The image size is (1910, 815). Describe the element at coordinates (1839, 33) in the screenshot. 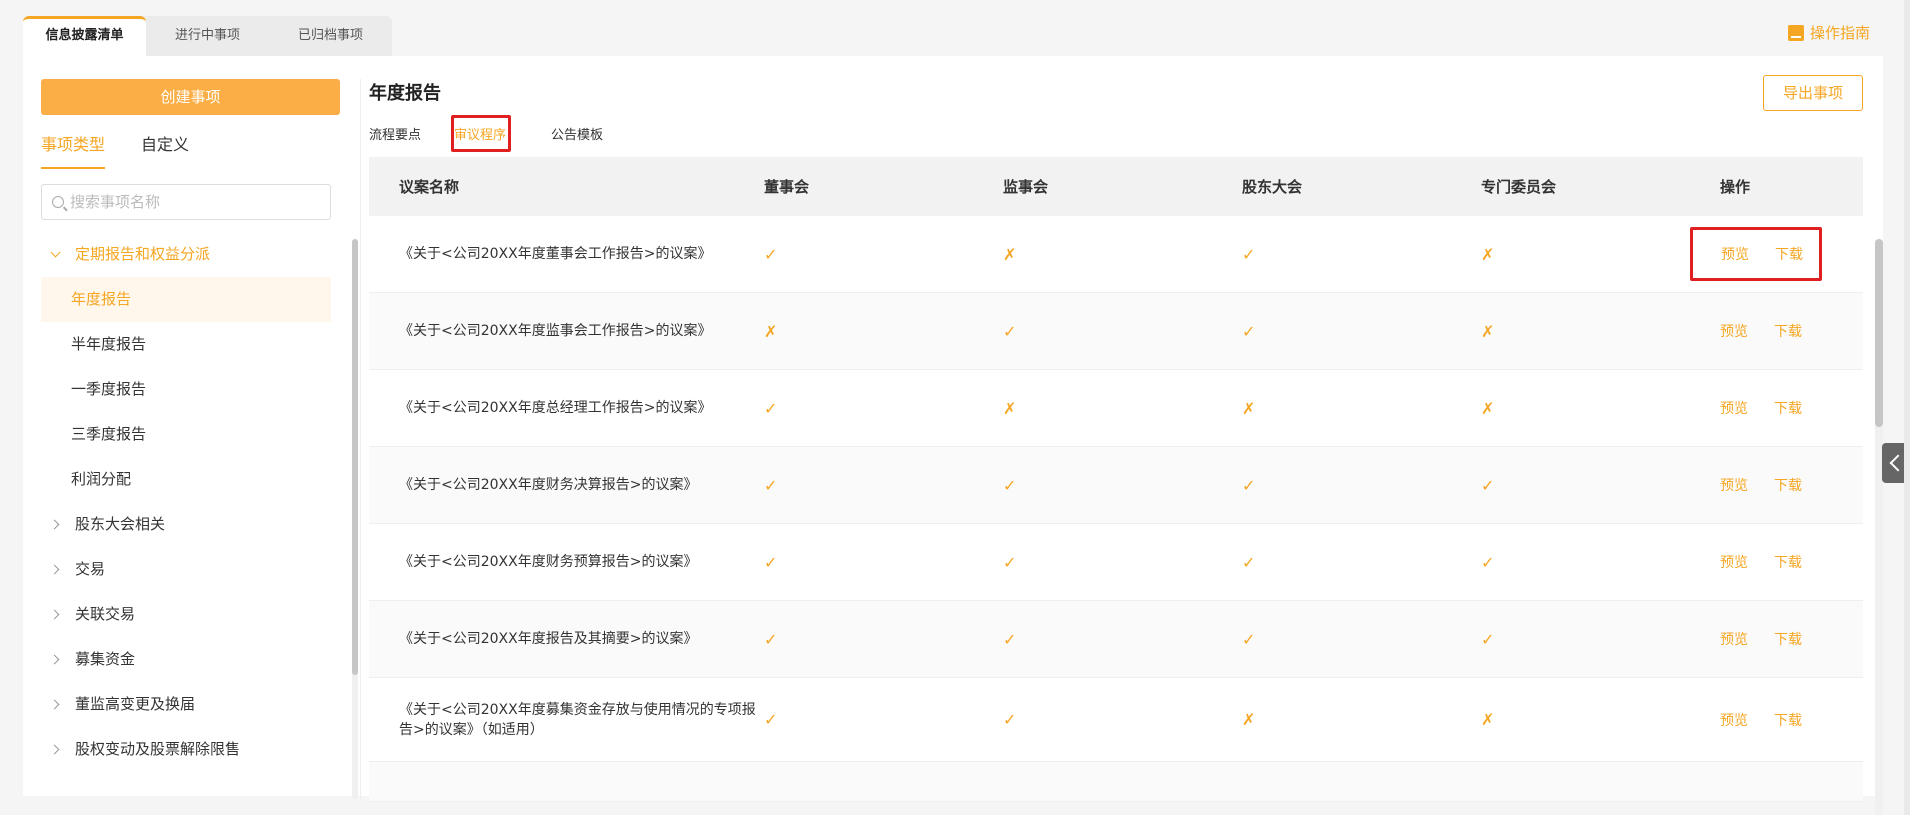

I see `guide-label: 操作指南` at that location.